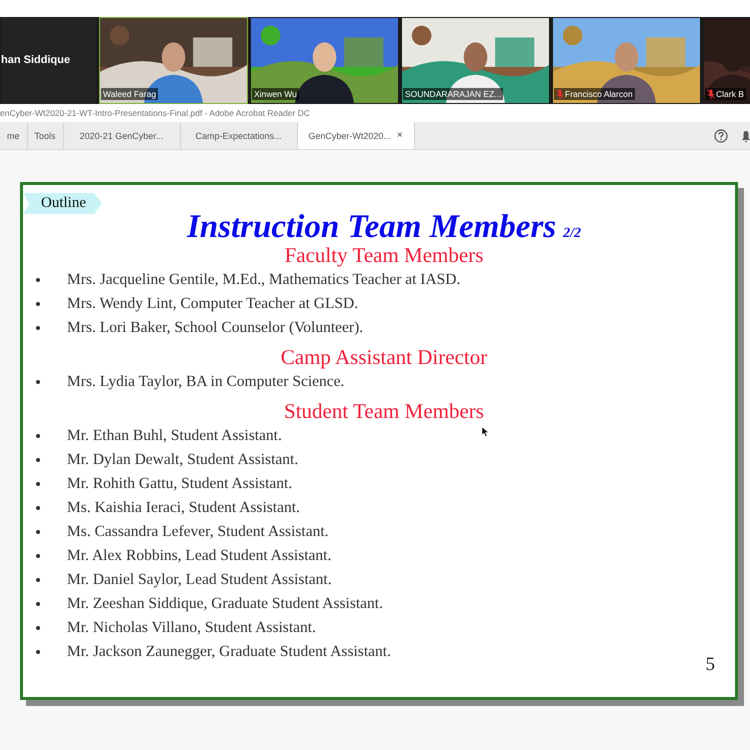 This screenshot has width=750, height=750. What do you see at coordinates (710, 665) in the screenshot?
I see `page-number: 5` at bounding box center [710, 665].